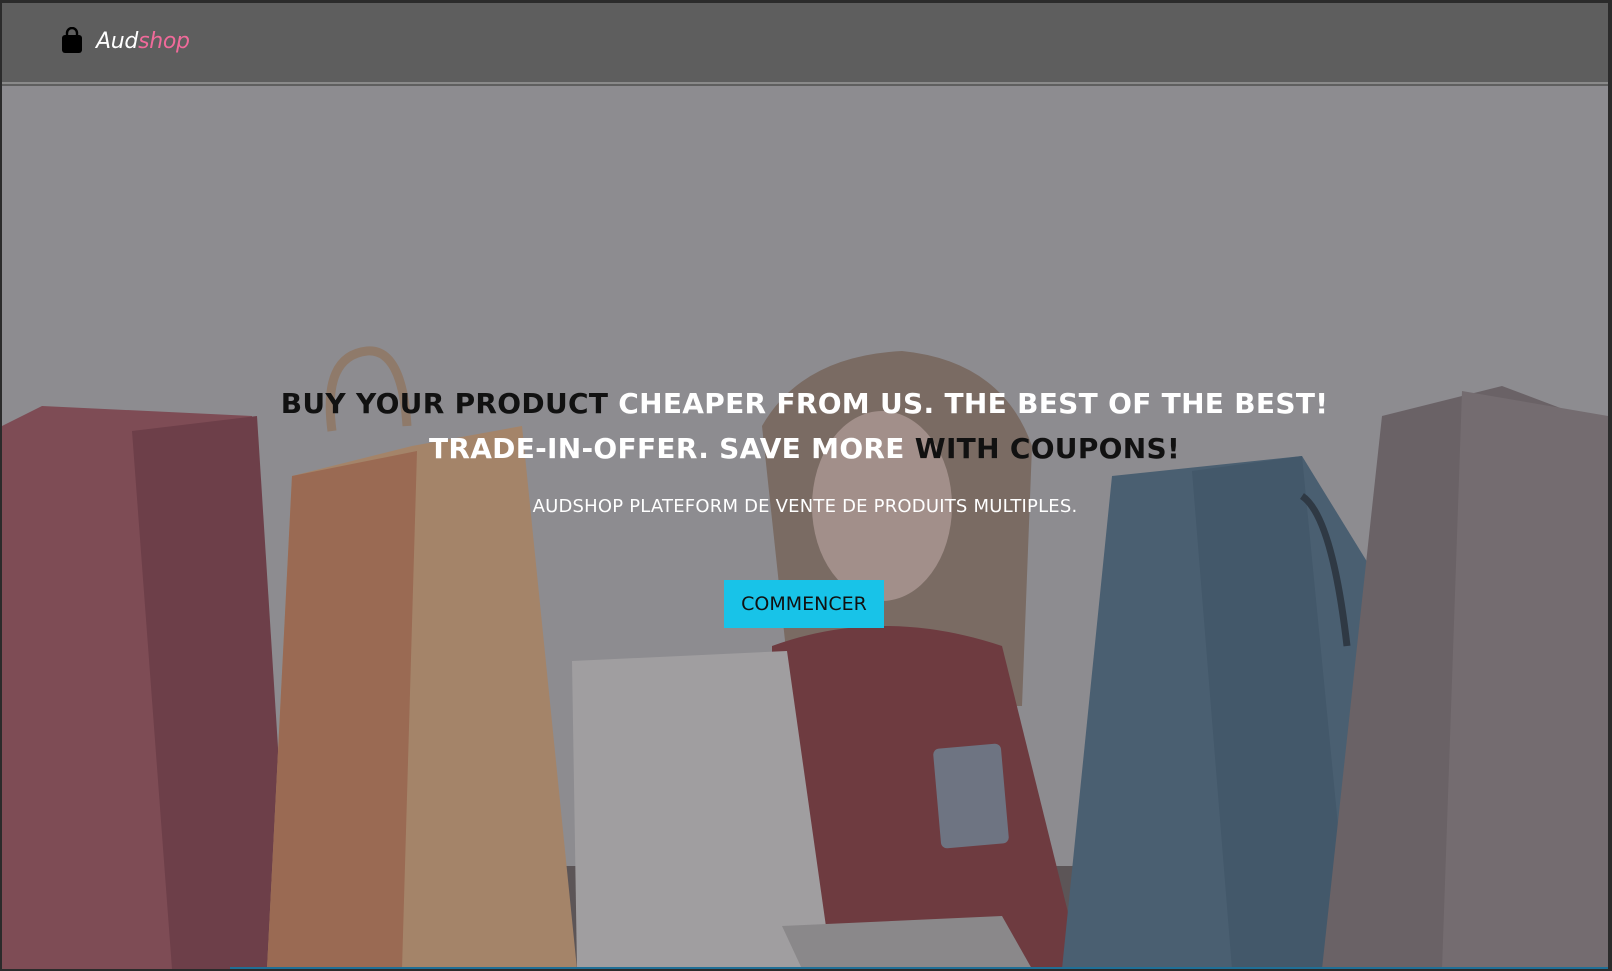 This screenshot has height=971, width=1612. What do you see at coordinates (444, 403) in the screenshot?
I see `headline-dark-part-1: BUY YOUR PRODUCT` at bounding box center [444, 403].